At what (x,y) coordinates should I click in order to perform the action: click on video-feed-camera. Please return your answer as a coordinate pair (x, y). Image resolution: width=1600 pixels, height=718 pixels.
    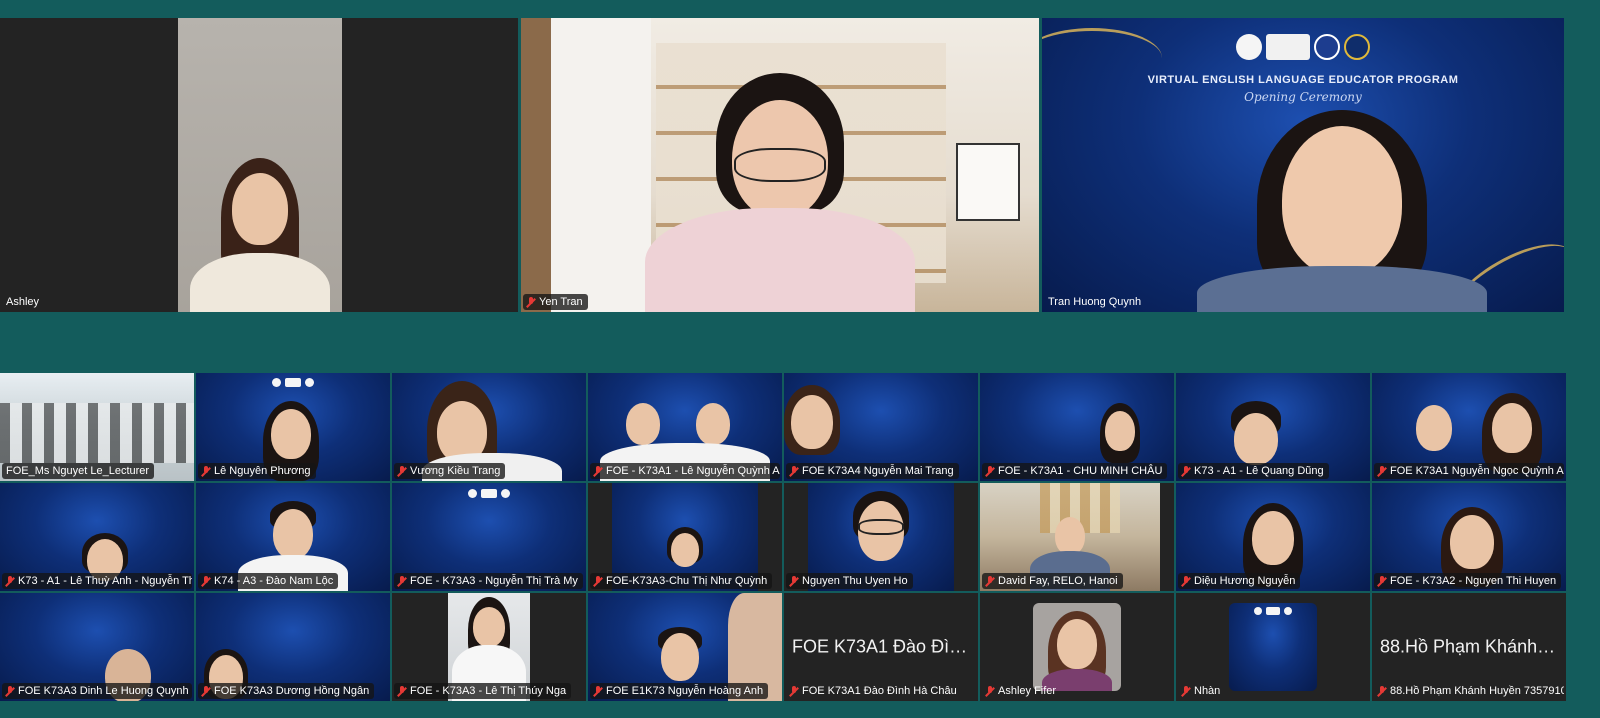
    Looking at the image, I should click on (260, 165).